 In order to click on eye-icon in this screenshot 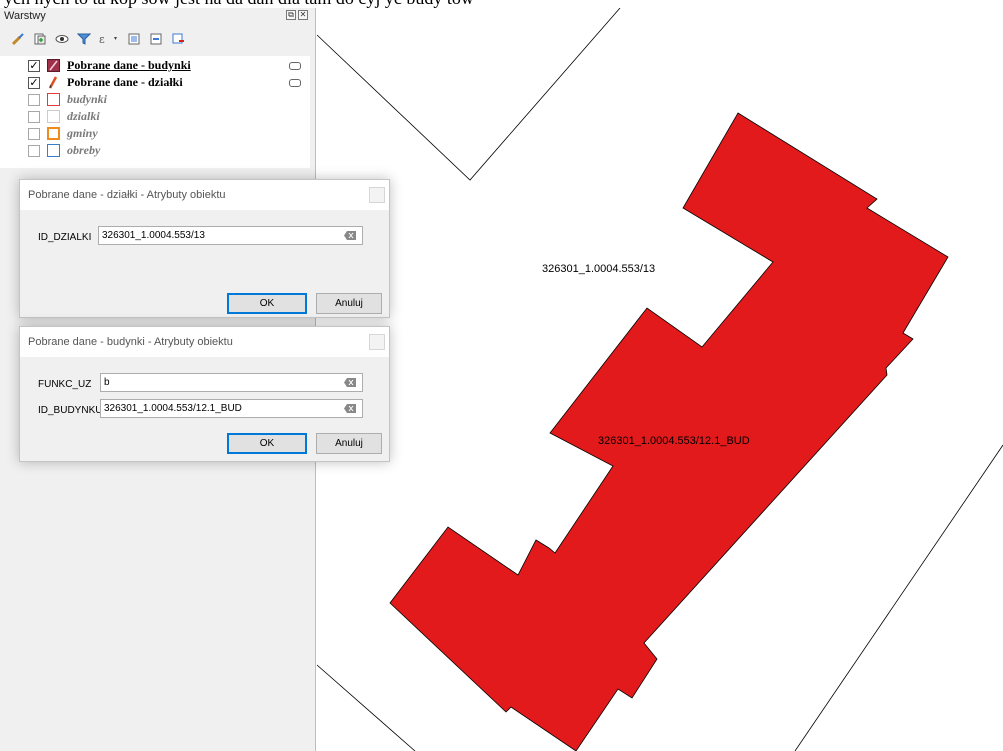, I will do `click(62, 39)`.